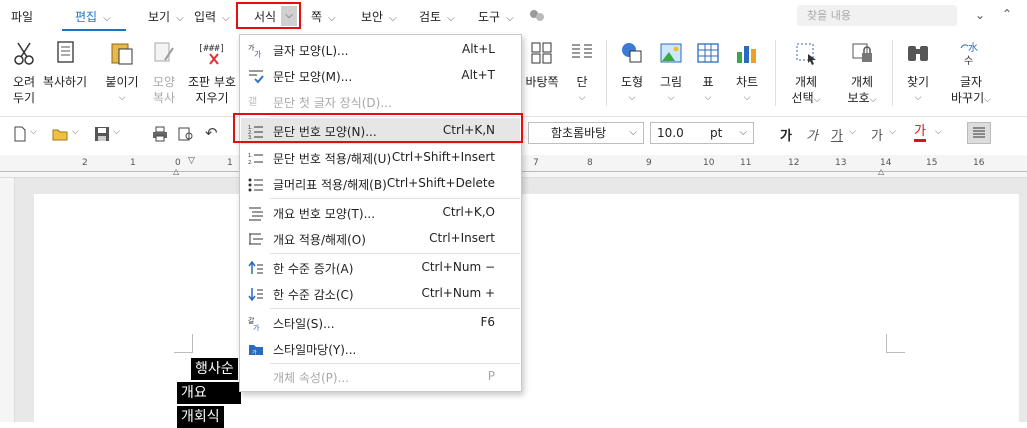 The height and width of the screenshot is (428, 1027). I want to click on replace-button: 水 수 글자 바꾸기⌵, so click(971, 74).